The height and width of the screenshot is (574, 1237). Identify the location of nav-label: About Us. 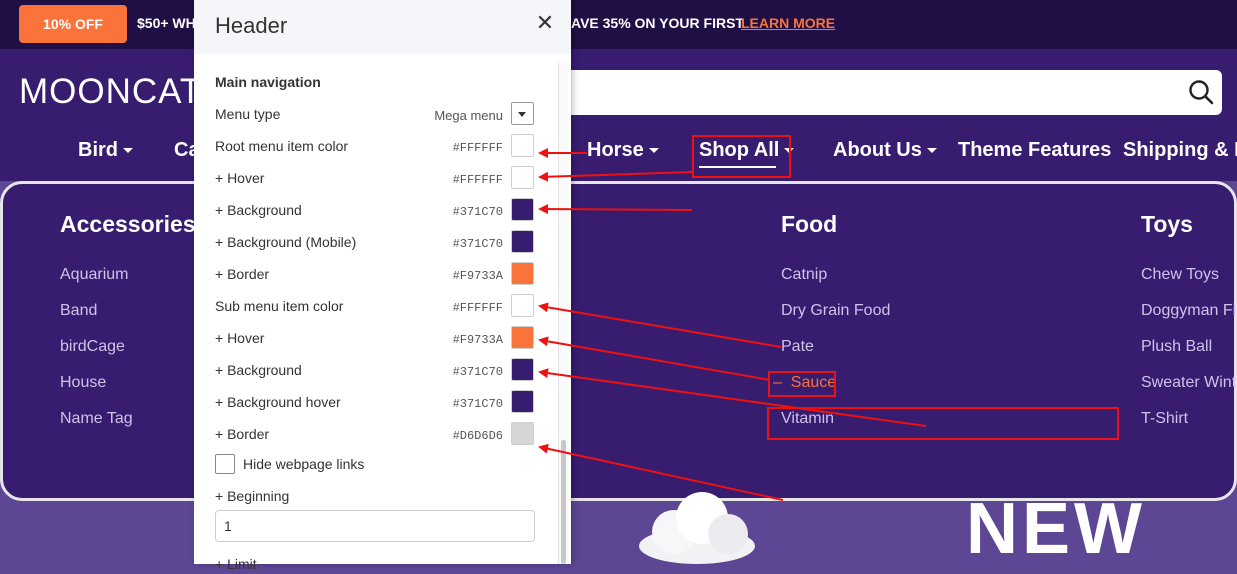
(877, 150).